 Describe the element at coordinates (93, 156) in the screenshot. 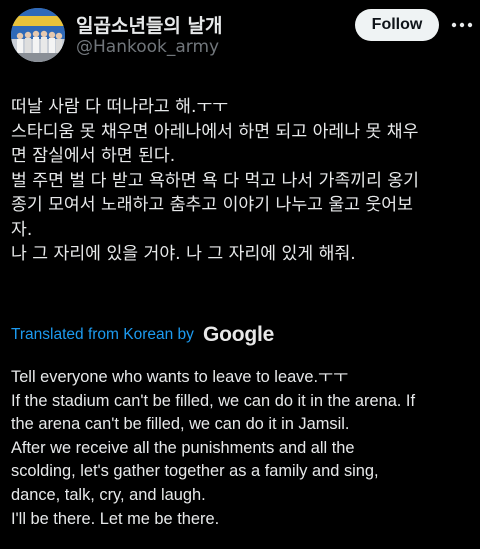

I see `tweet-text-line: 면 잠실에서 하면 된다.` at that location.